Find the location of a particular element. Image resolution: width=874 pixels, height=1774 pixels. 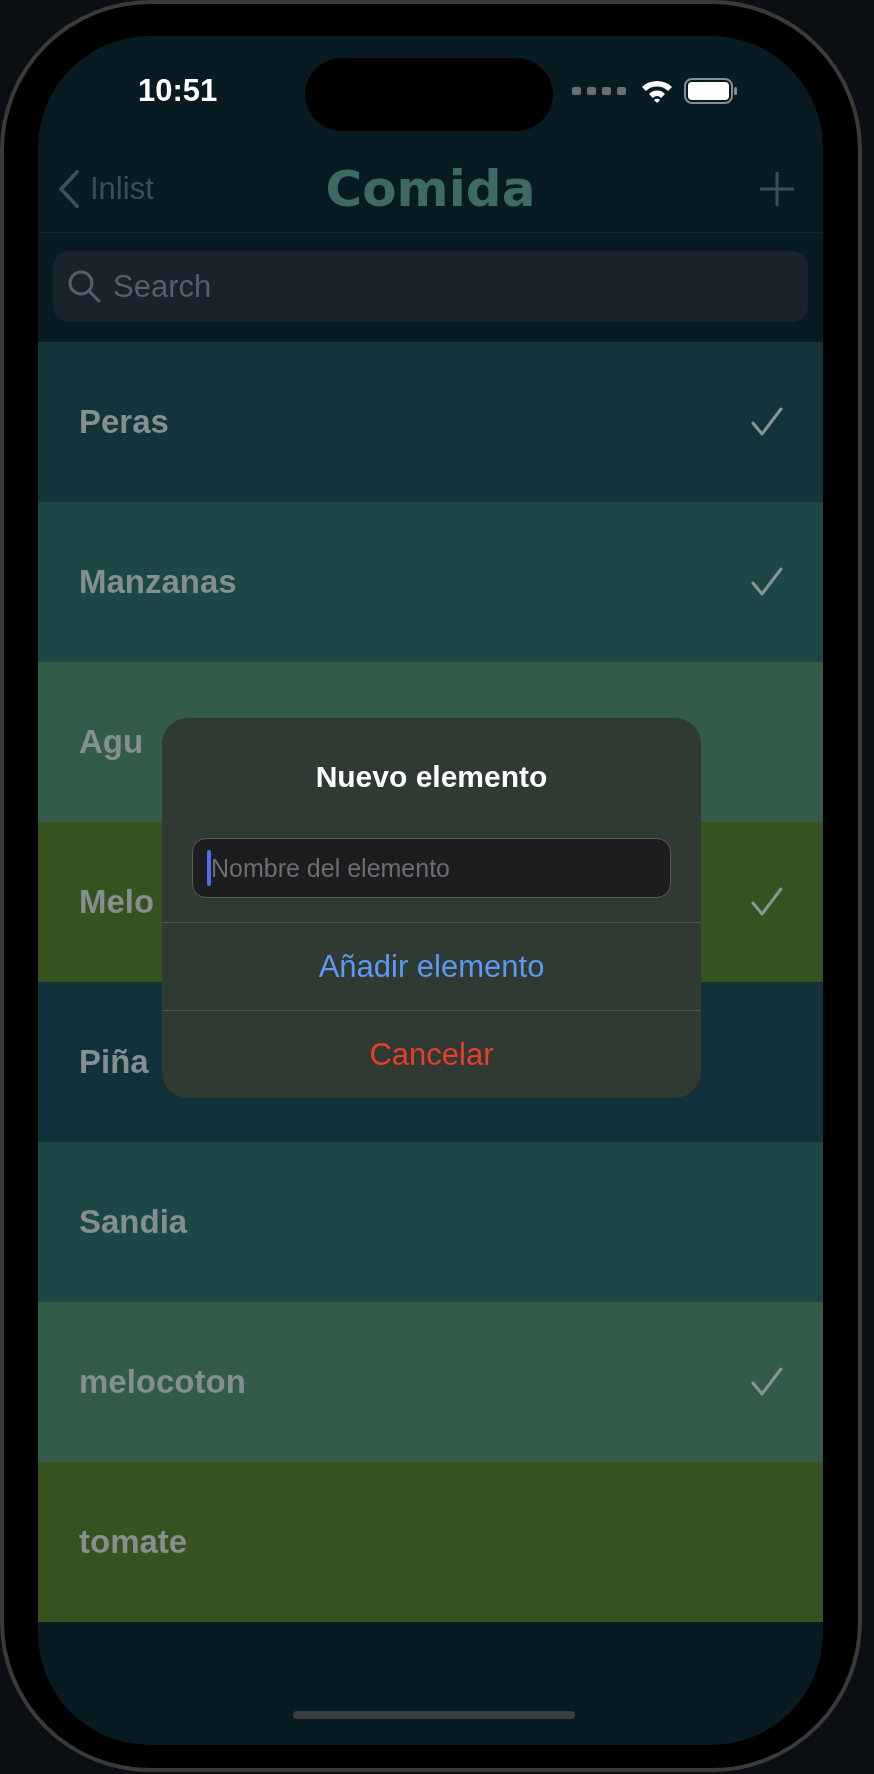

item-name: melocoton is located at coordinates (162, 1382).